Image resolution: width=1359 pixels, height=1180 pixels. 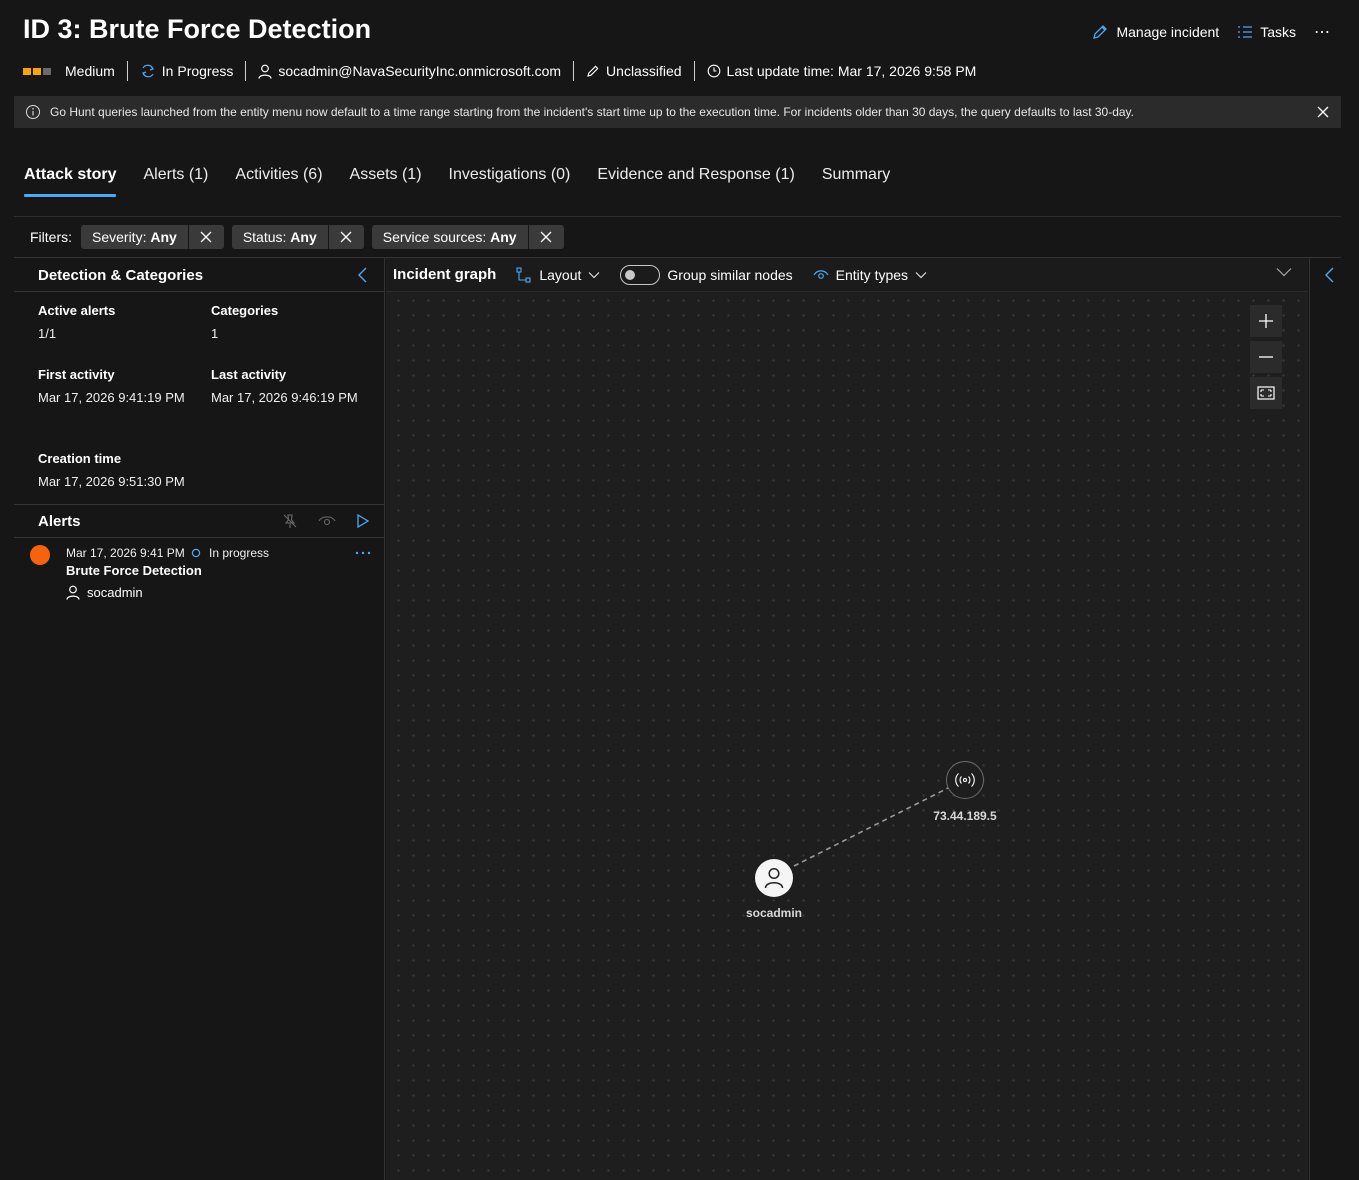 I want to click on right-side-rail, so click(x=1334, y=719).